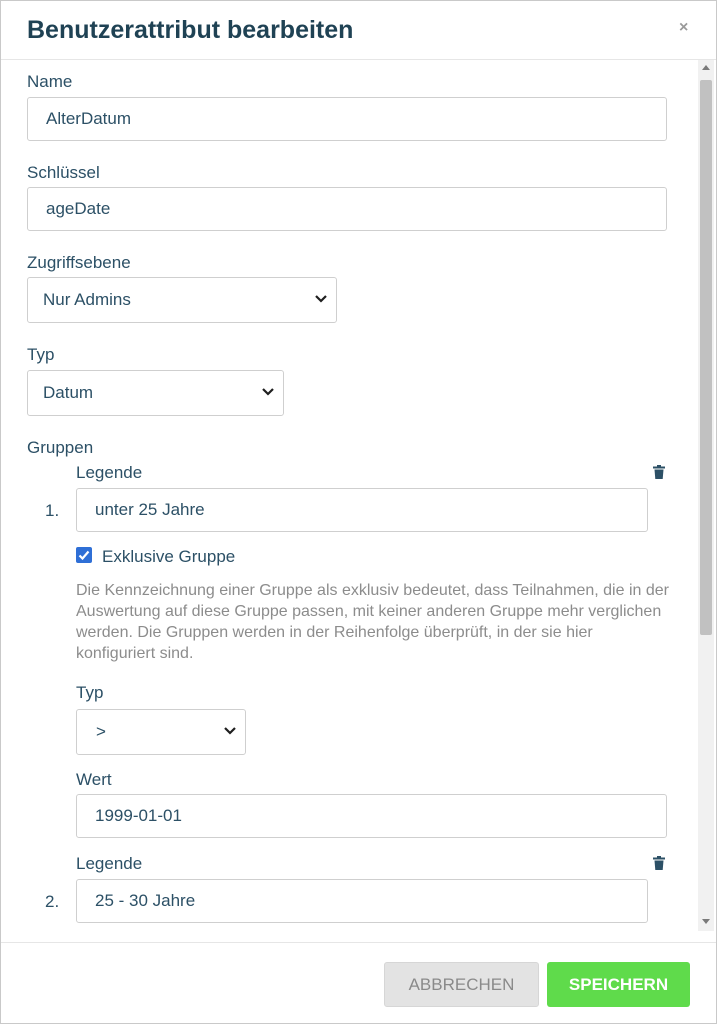 The width and height of the screenshot is (717, 1024). What do you see at coordinates (706, 921) in the screenshot?
I see `scroll-down-arrow-icon` at bounding box center [706, 921].